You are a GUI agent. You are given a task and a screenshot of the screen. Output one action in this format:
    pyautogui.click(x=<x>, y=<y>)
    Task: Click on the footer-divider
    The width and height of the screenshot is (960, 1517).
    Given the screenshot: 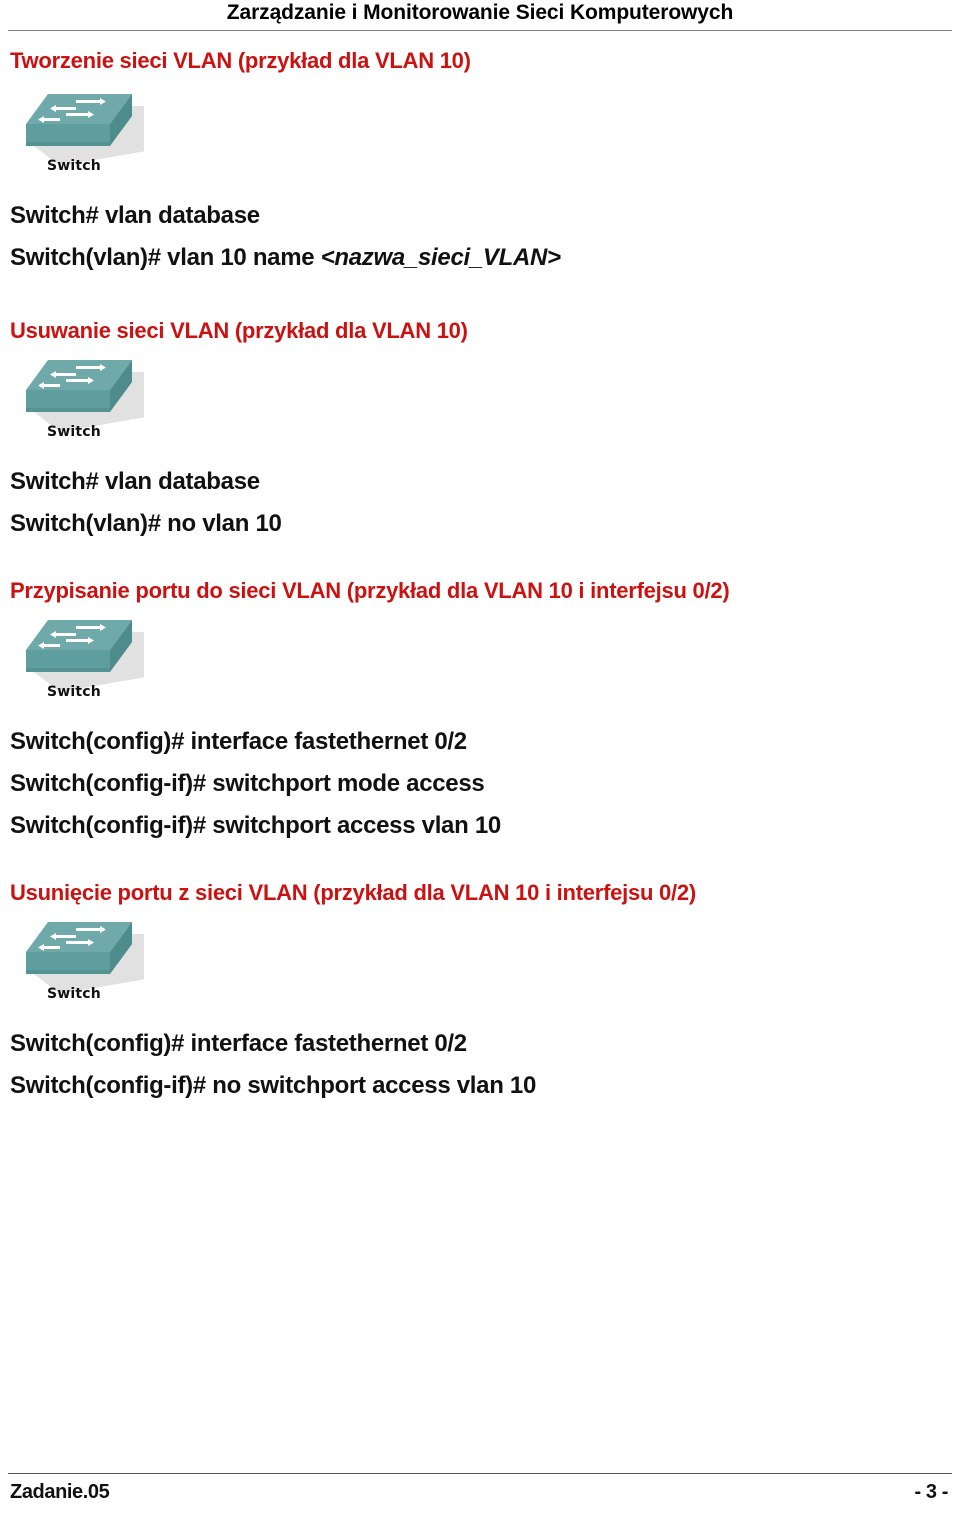 What is the action you would take?
    pyautogui.click(x=480, y=1473)
    